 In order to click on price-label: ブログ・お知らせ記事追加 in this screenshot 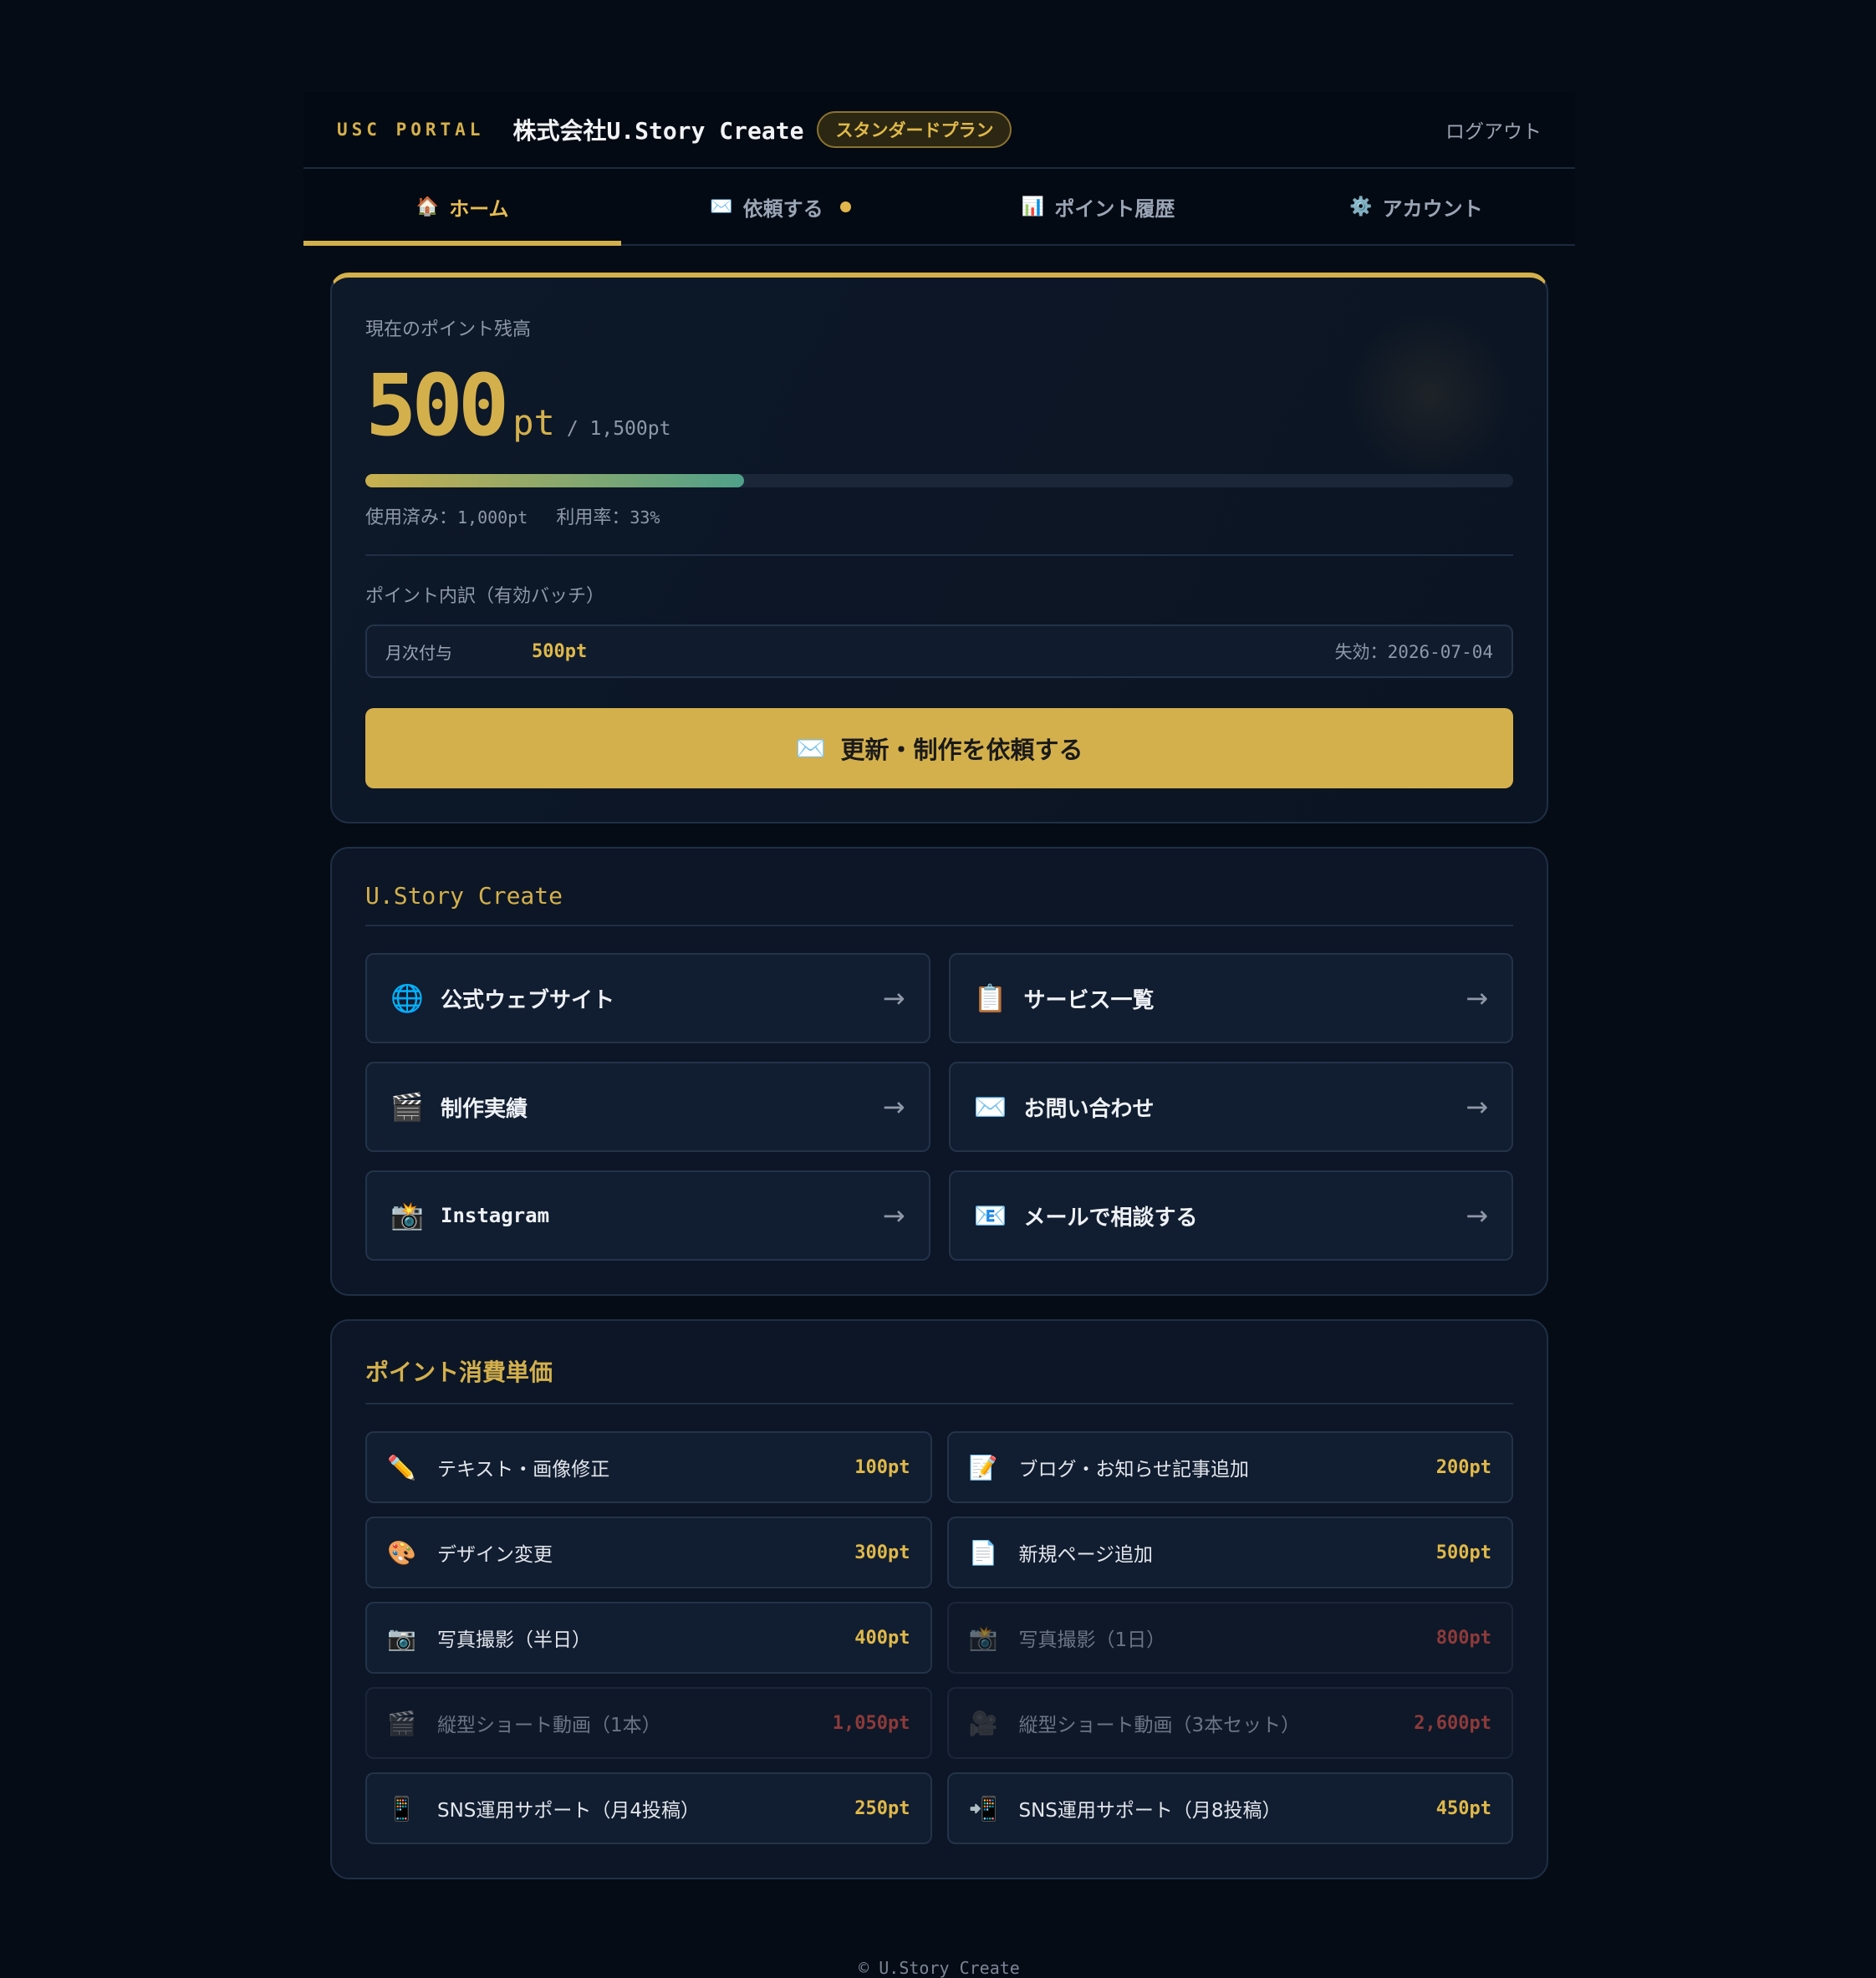, I will do `click(1134, 1470)`.